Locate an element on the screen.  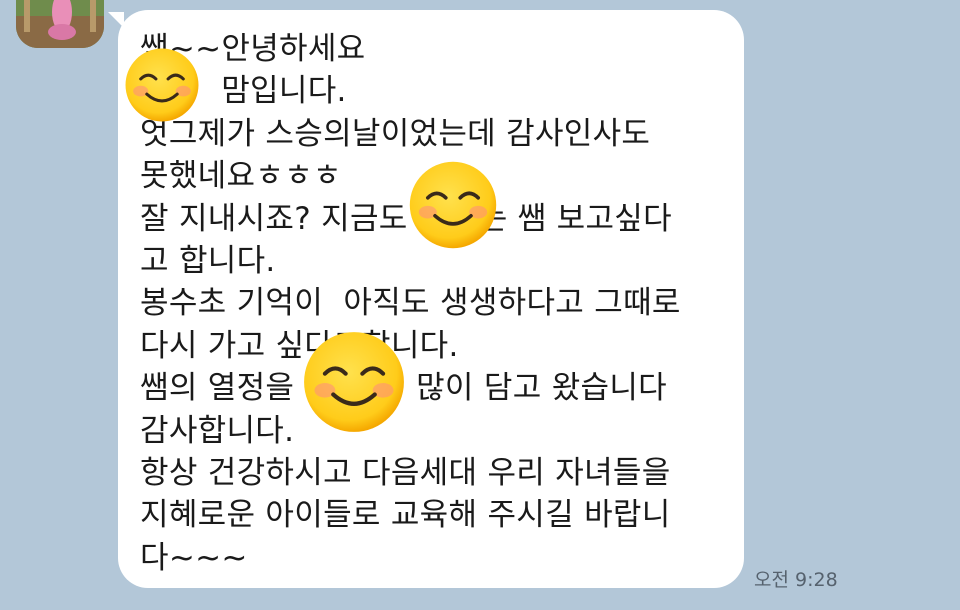
message-line: 항상 건강하시고 다음세대 우리 자녀들을 is located at coordinates (405, 473).